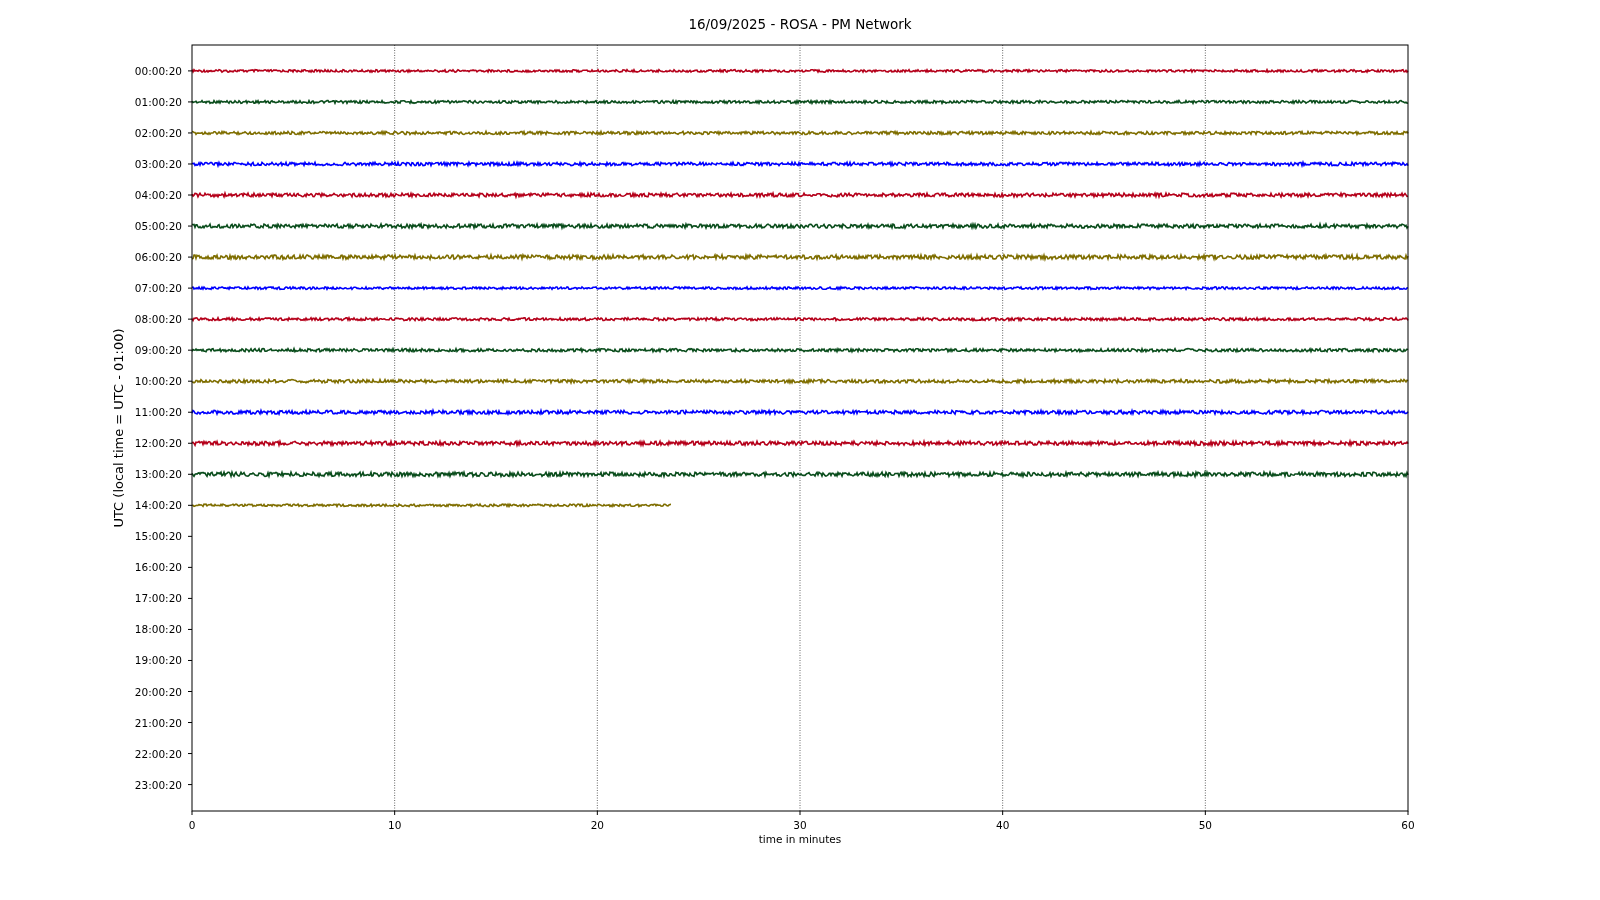 The height and width of the screenshot is (900, 1600). What do you see at coordinates (800, 825) in the screenshot?
I see `x-tick-label: 30` at bounding box center [800, 825].